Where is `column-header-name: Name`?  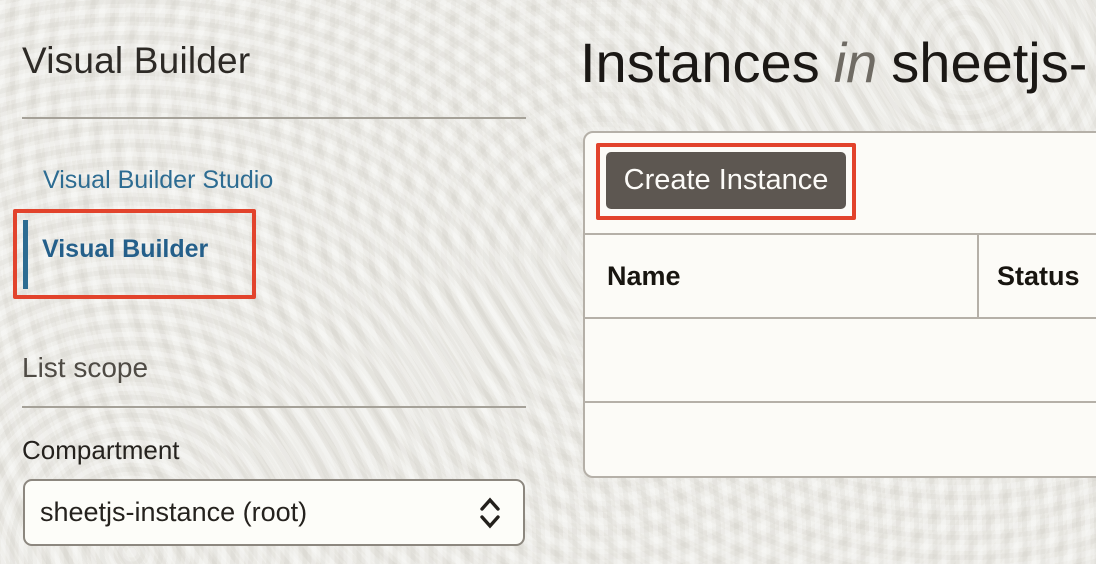 column-header-name: Name is located at coordinates (782, 276).